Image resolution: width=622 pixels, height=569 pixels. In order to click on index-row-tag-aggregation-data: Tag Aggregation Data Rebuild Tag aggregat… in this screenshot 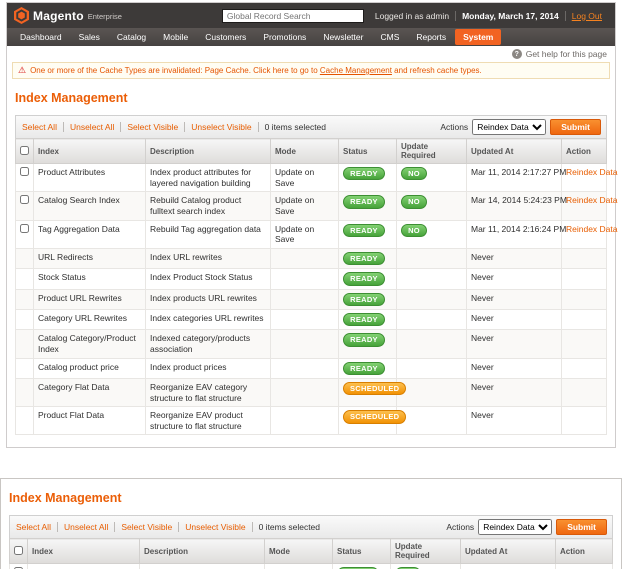, I will do `click(316, 234)`.